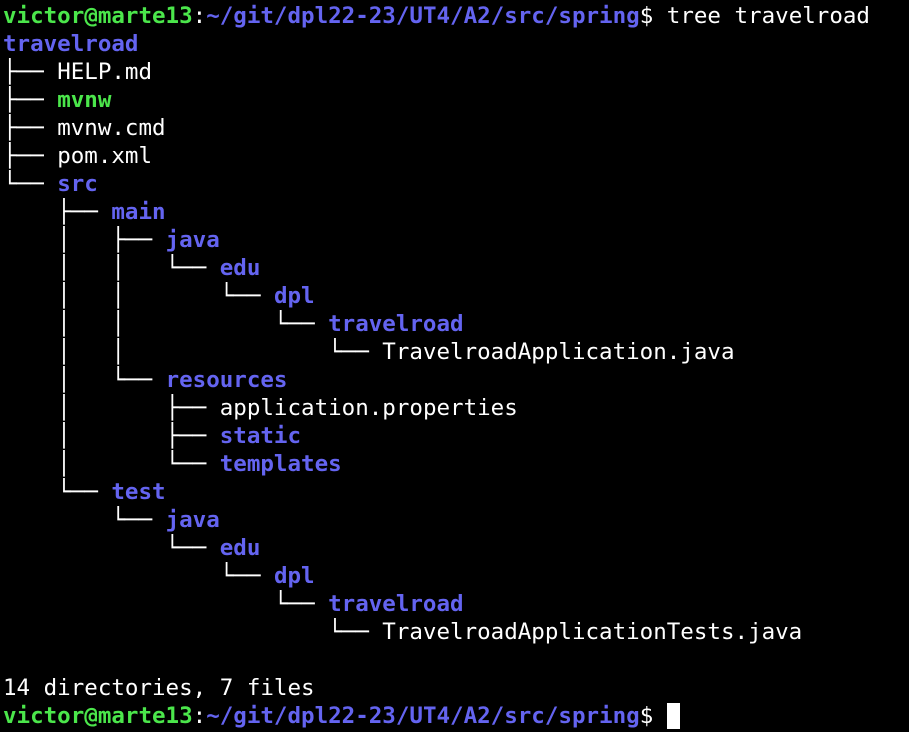 The image size is (909, 732). What do you see at coordinates (456, 44) in the screenshot?
I see `tree-entry: travelroad` at bounding box center [456, 44].